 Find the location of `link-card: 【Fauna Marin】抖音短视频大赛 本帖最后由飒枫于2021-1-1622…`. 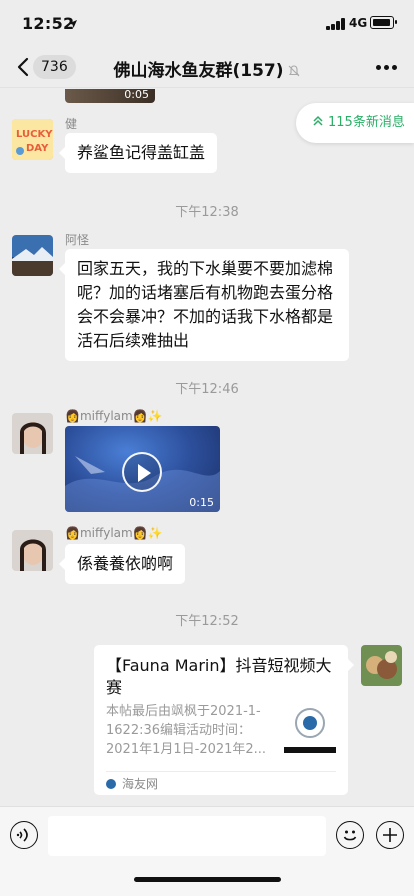

link-card: 【Fauna Marin】抖音短视频大赛 本帖最后由飒枫于2021-1-1622… is located at coordinates (224, 720).